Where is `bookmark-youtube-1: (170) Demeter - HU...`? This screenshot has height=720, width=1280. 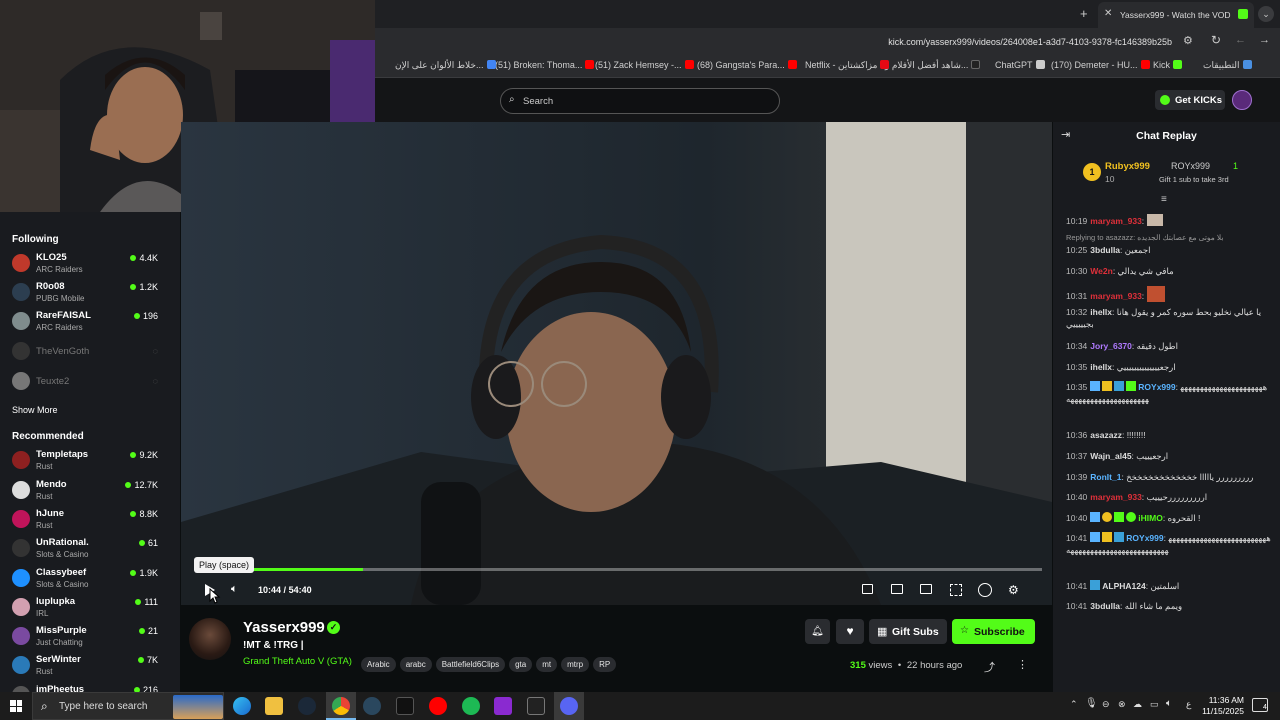
bookmark-youtube-1: (170) Demeter - HU... is located at coordinates (1100, 65).